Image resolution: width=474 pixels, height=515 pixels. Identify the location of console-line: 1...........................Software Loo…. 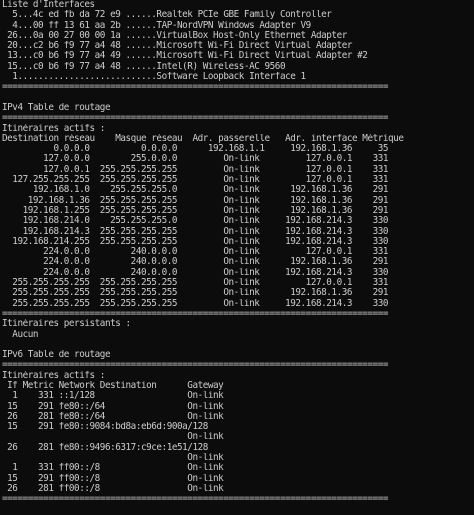
(154, 77).